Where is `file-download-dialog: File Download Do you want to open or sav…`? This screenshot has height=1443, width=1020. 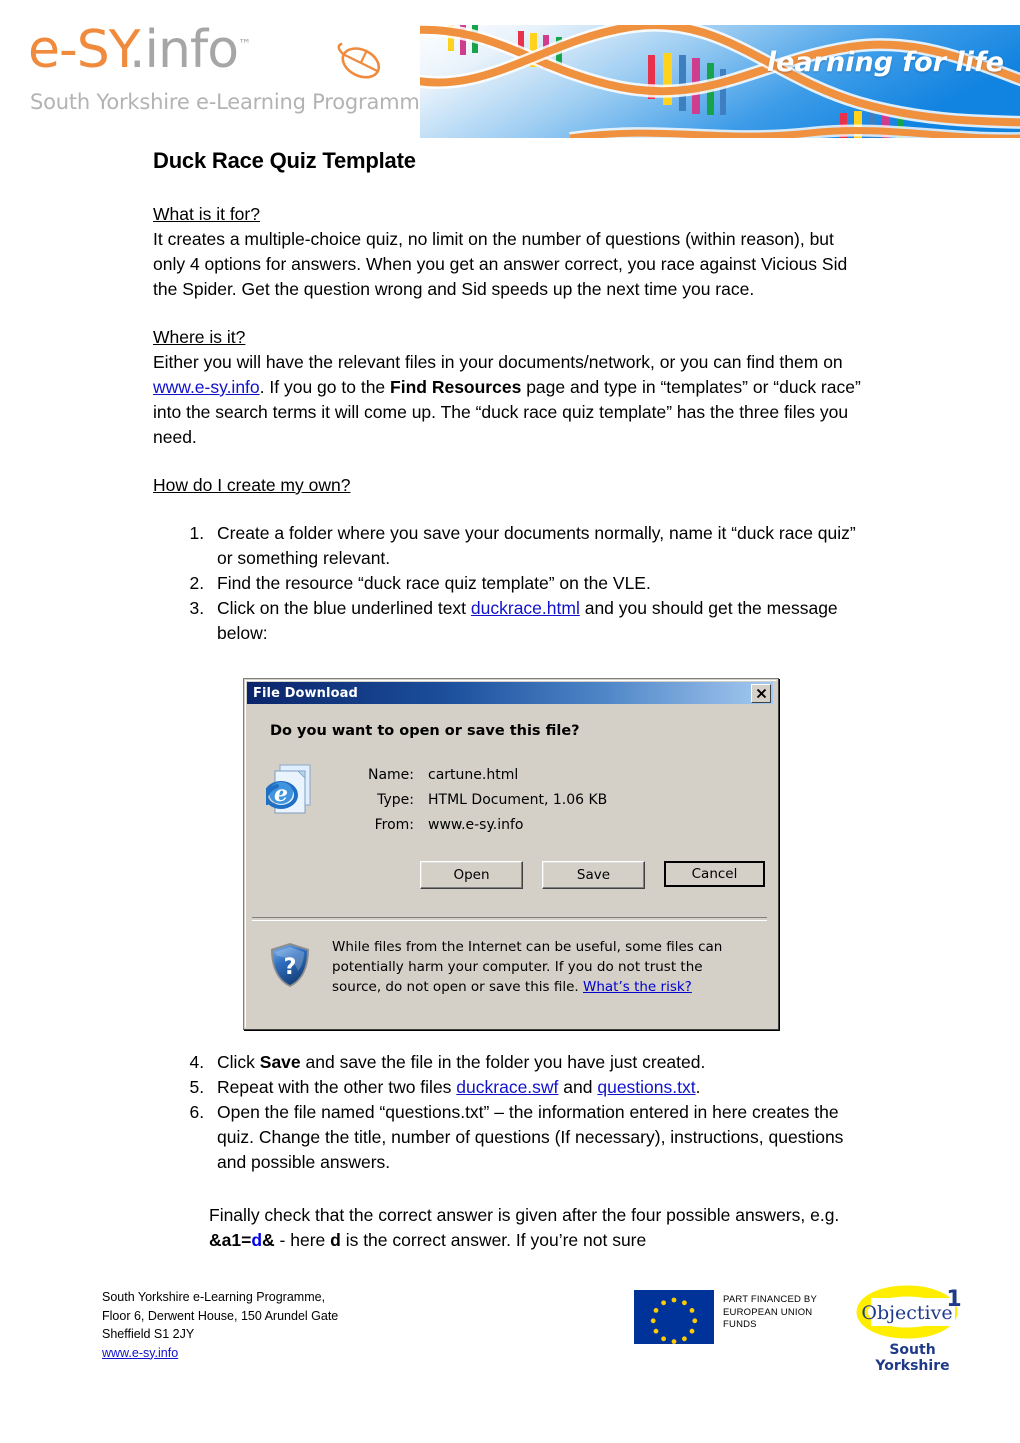
file-download-dialog: File Download Do you want to open or sav… is located at coordinates (511, 854).